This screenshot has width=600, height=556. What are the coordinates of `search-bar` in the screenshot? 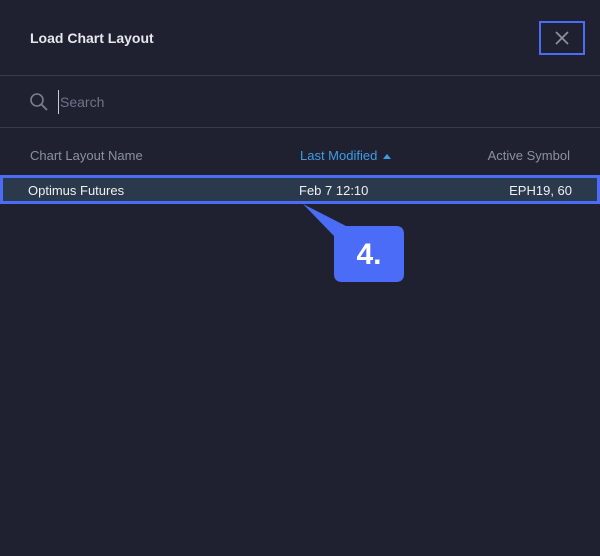 It's located at (300, 102).